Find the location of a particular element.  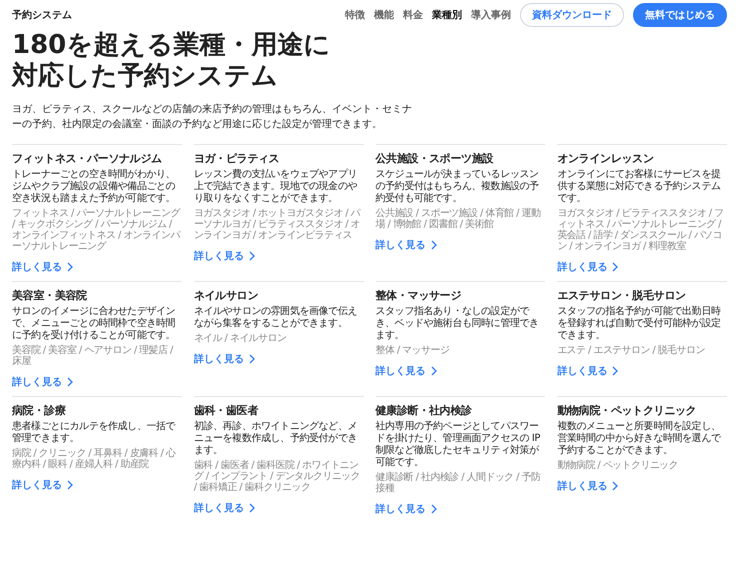

tag-list: 歯科 / 歯医者 / 歯科医院 / ホワイトニング / インプラント / デンタルクリニック / 歯科矯正 / 歯科クリニック is located at coordinates (279, 476).